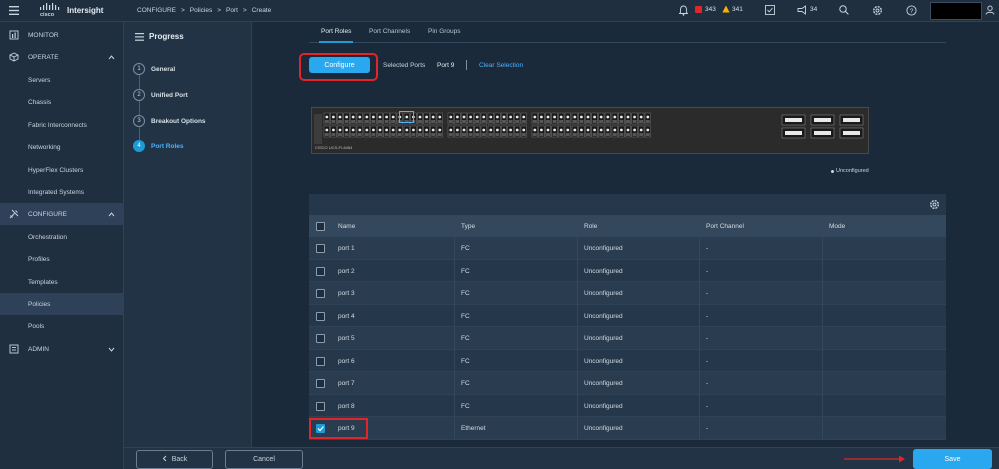  I want to click on nav-hyperflex-clusters: HyperFlex Clusters, so click(62, 170).